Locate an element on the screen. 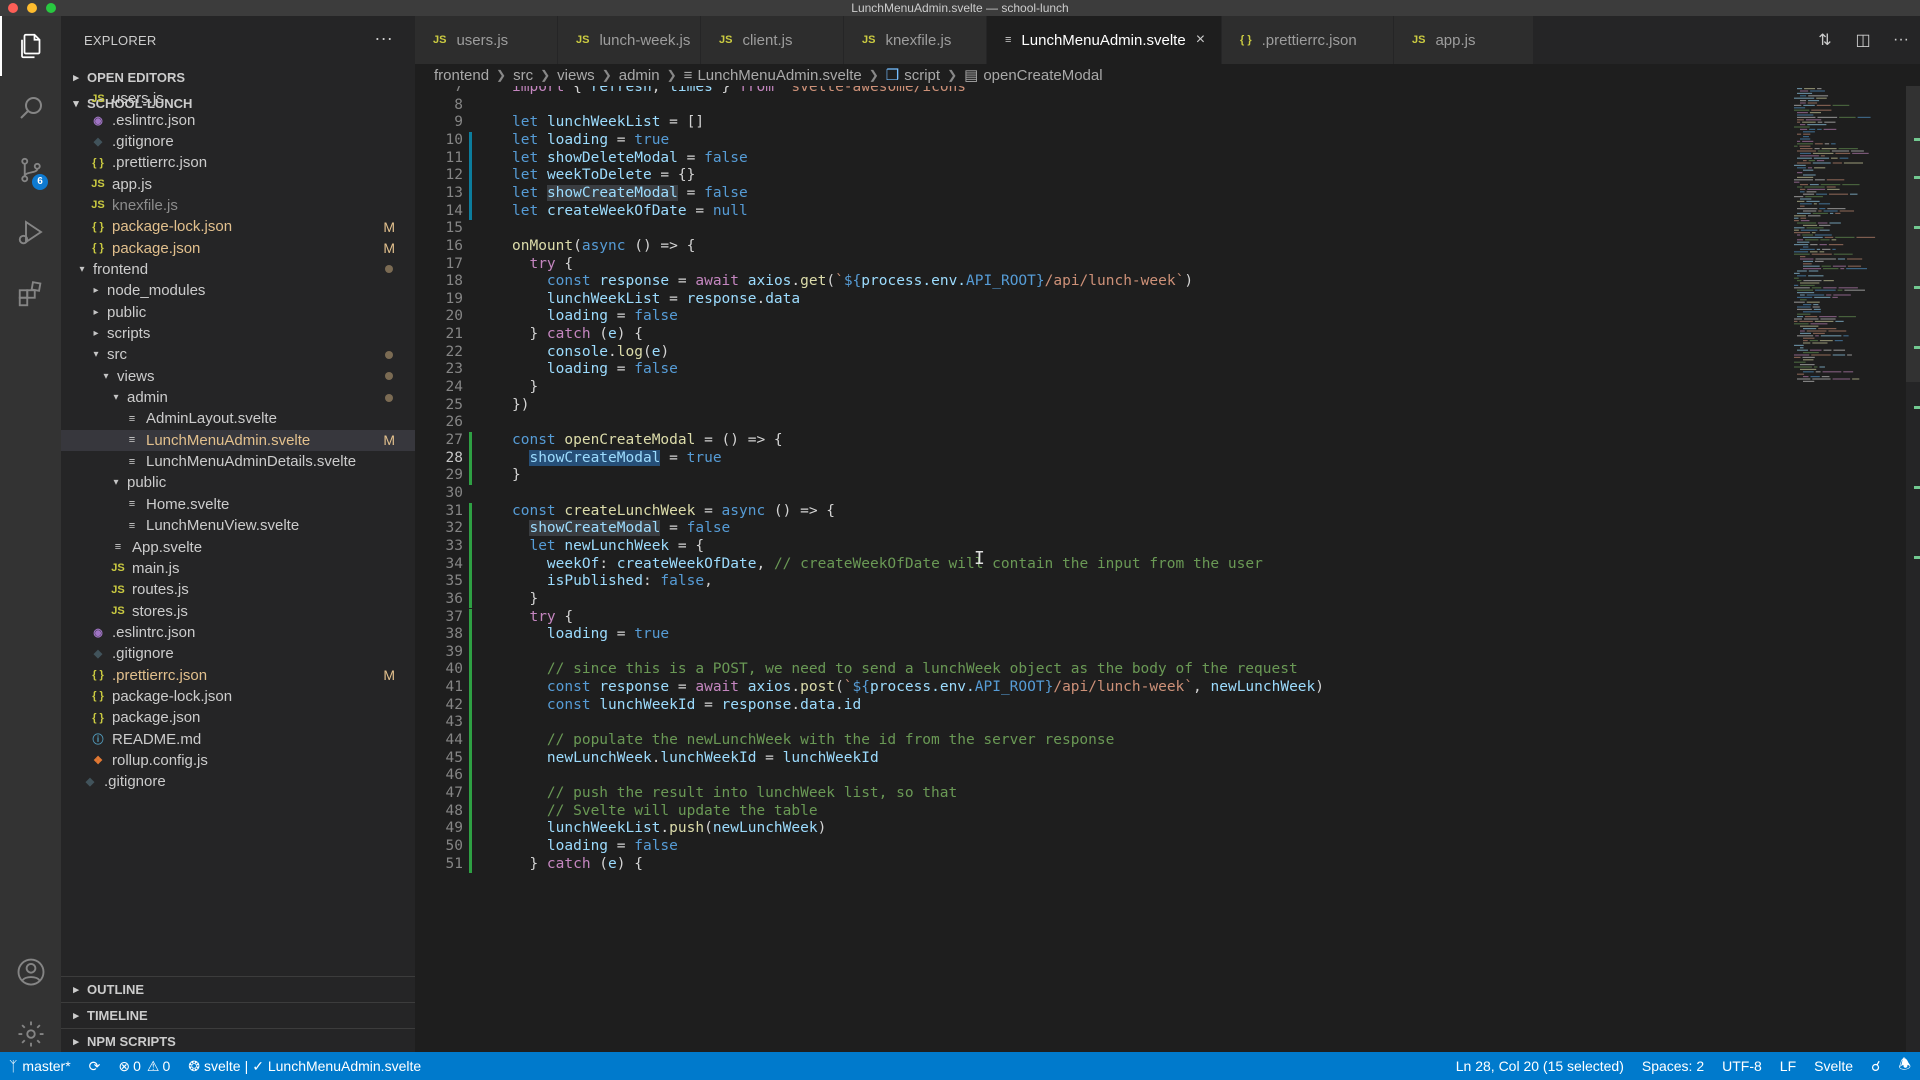  code-line: 29} is located at coordinates (1100, 476).